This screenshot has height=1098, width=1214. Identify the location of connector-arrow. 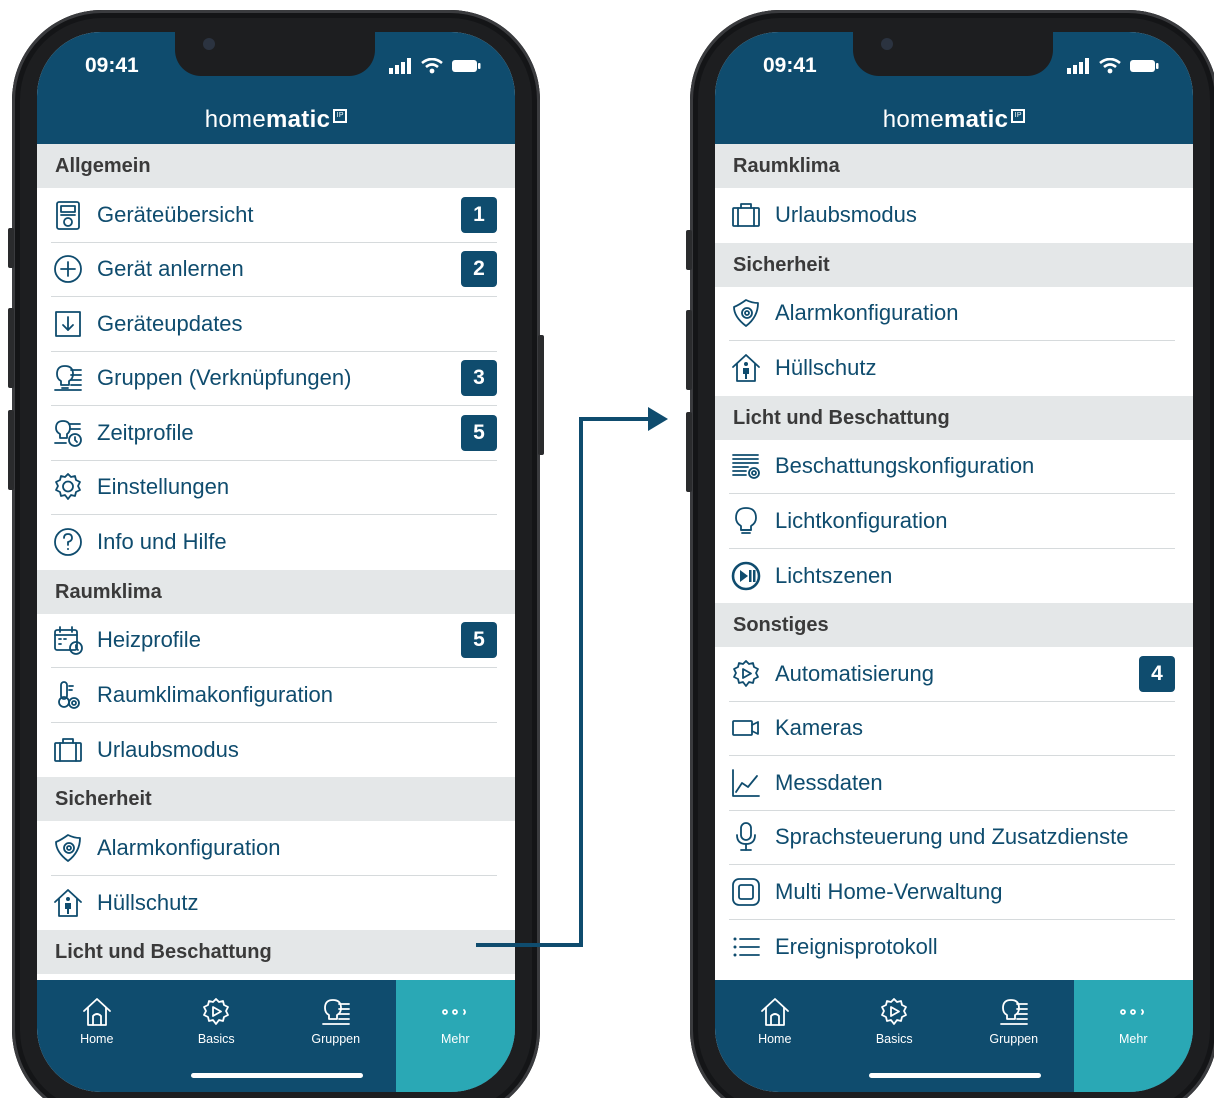
(572, 677).